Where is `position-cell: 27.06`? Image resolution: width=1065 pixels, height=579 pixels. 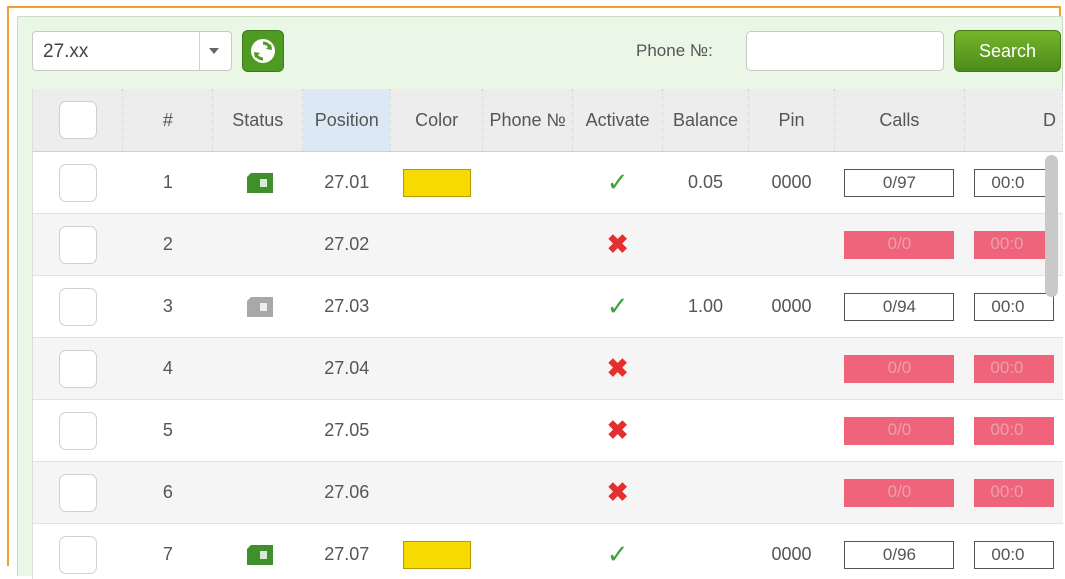 position-cell: 27.06 is located at coordinates (347, 493).